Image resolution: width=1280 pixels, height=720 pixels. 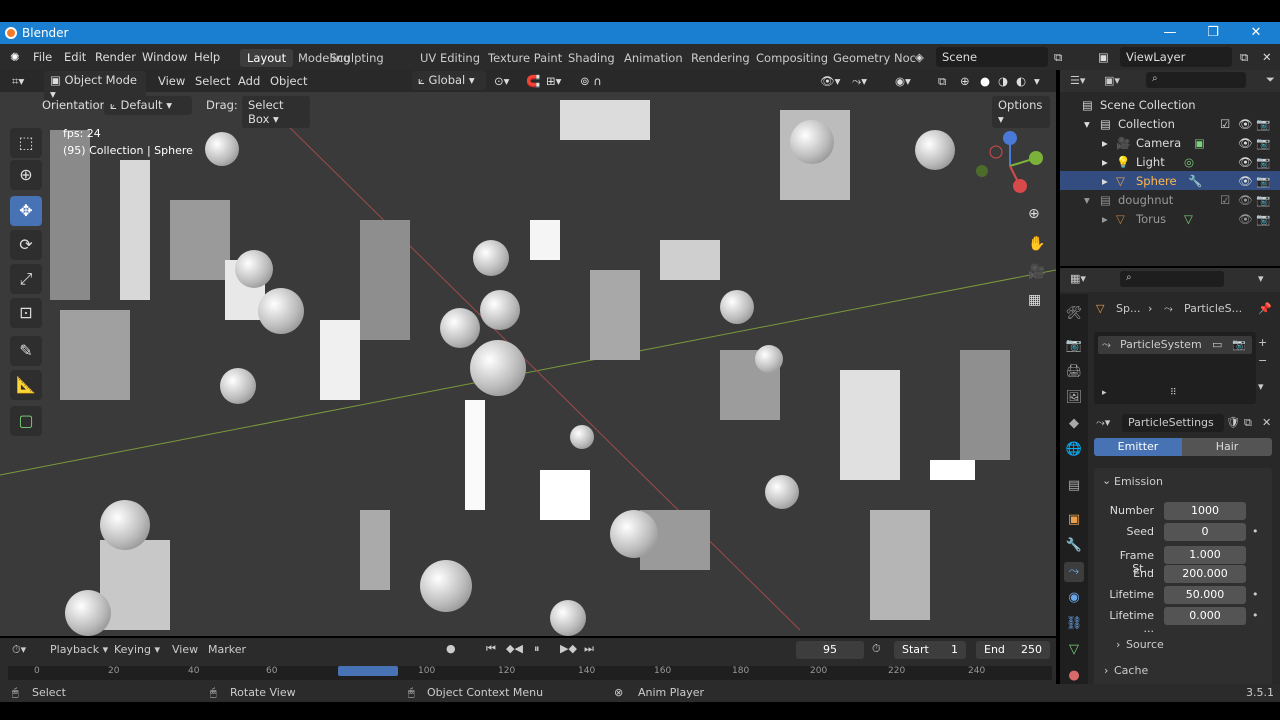 What do you see at coordinates (1074, 314) in the screenshot?
I see `tool-tab-icon: 🛠` at bounding box center [1074, 314].